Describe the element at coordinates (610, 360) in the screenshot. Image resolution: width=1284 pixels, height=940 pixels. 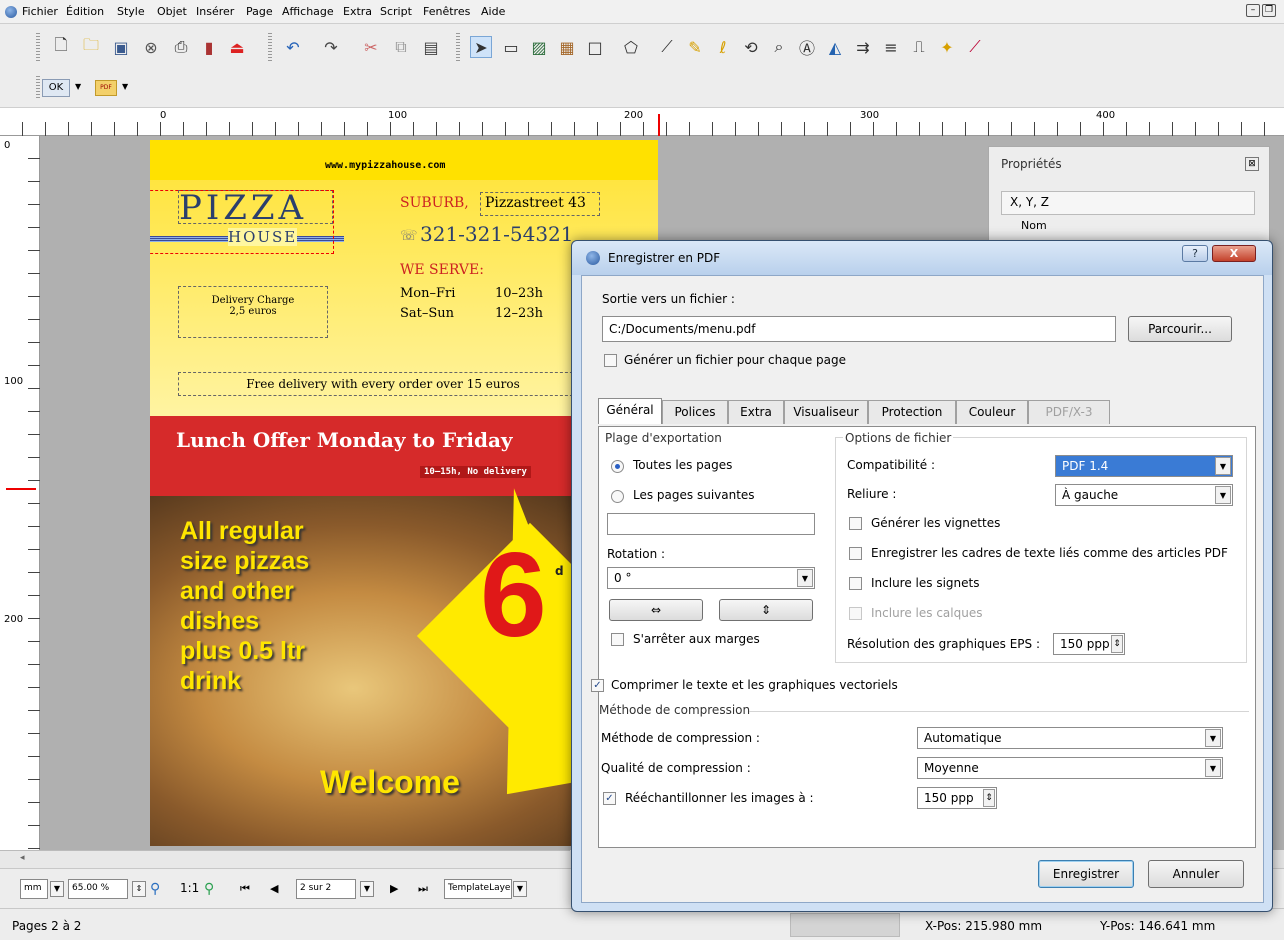
I see `per-page-checkbox` at that location.